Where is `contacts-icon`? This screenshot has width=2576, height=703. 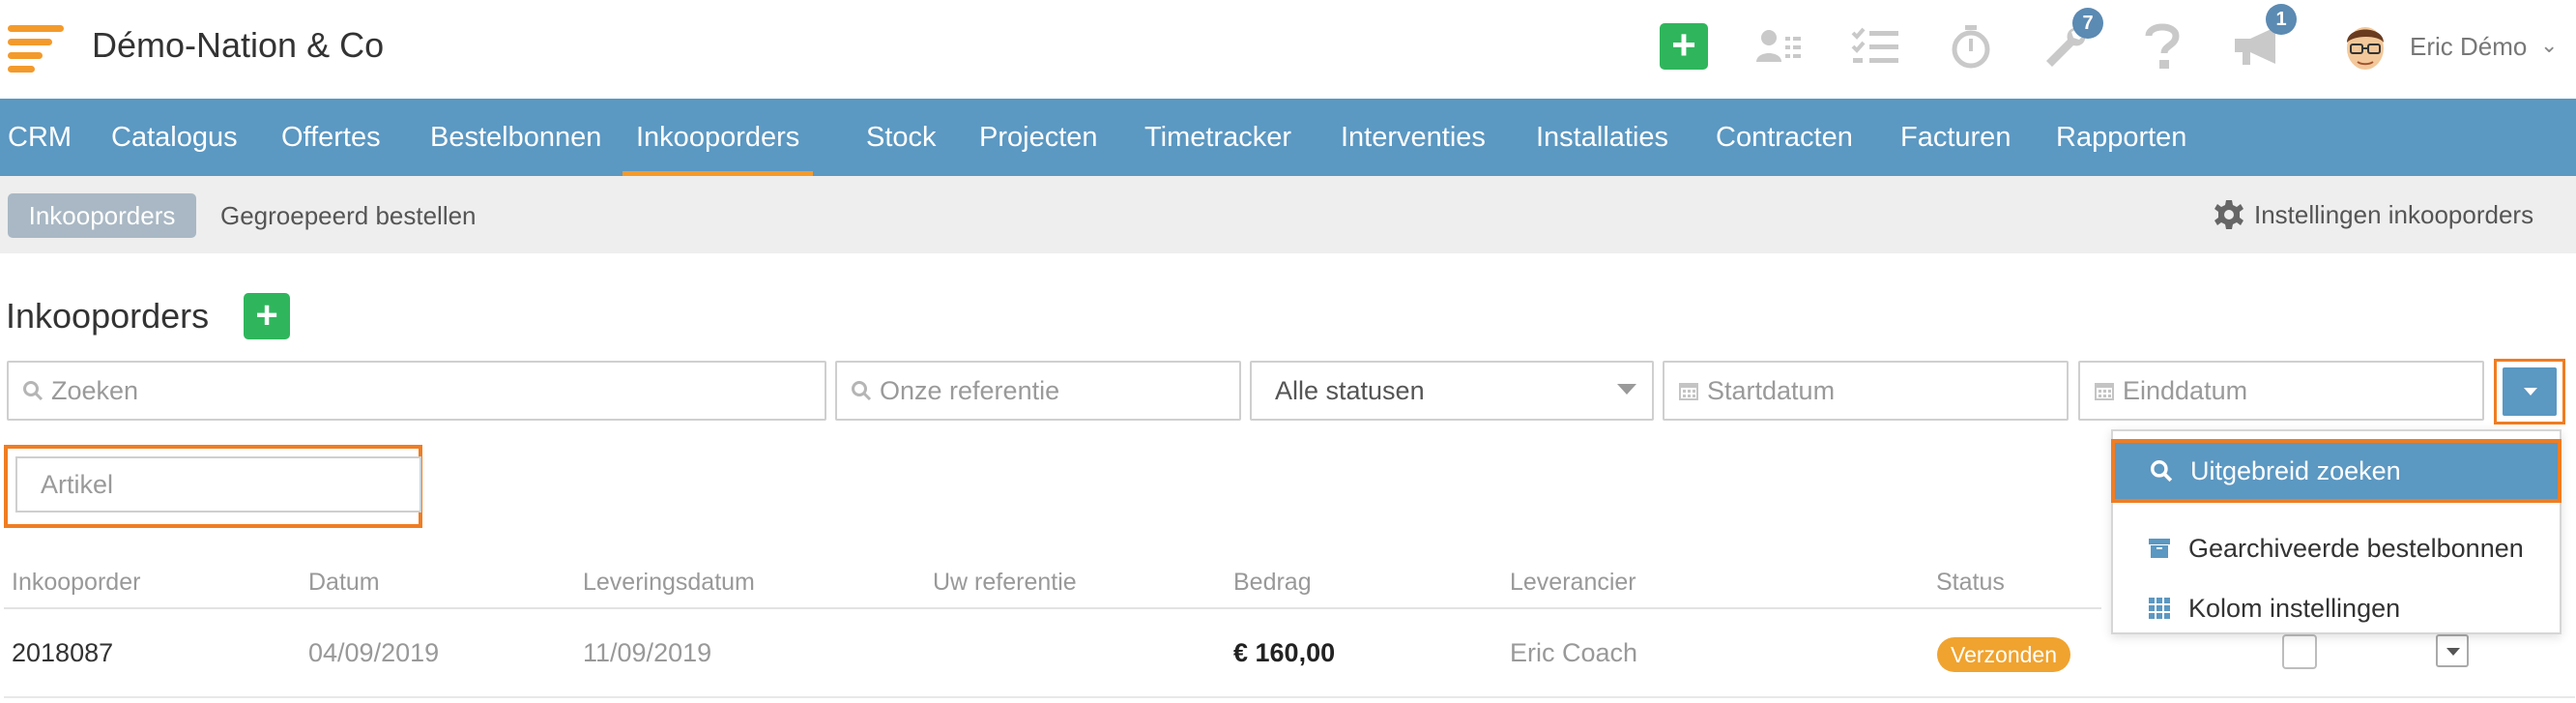 contacts-icon is located at coordinates (1778, 46).